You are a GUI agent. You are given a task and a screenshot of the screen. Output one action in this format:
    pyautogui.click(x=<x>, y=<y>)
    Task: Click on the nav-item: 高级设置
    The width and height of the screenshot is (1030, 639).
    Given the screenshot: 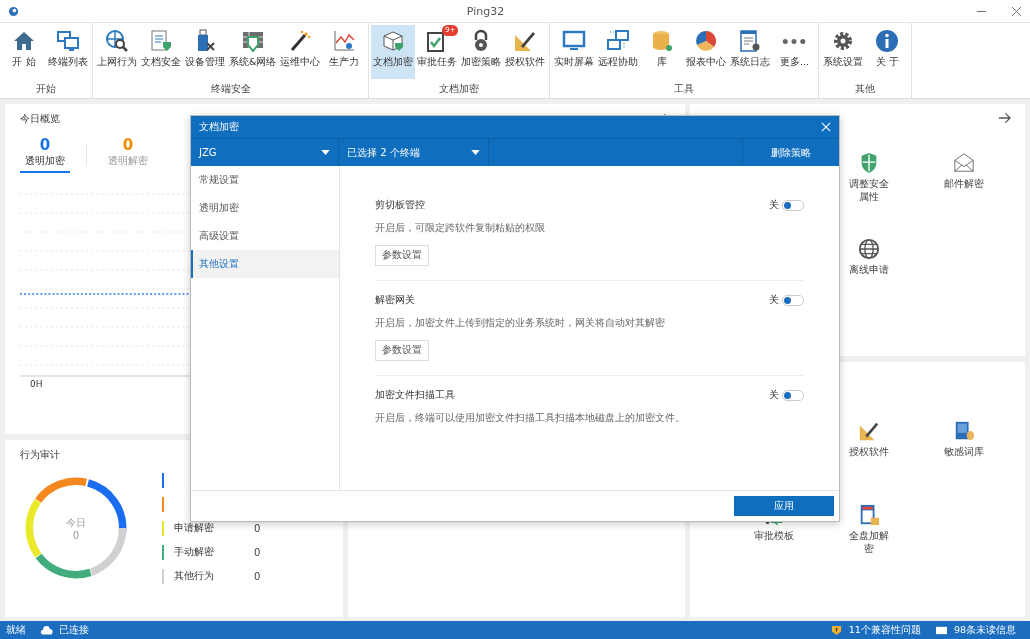 What is the action you would take?
    pyautogui.click(x=265, y=236)
    